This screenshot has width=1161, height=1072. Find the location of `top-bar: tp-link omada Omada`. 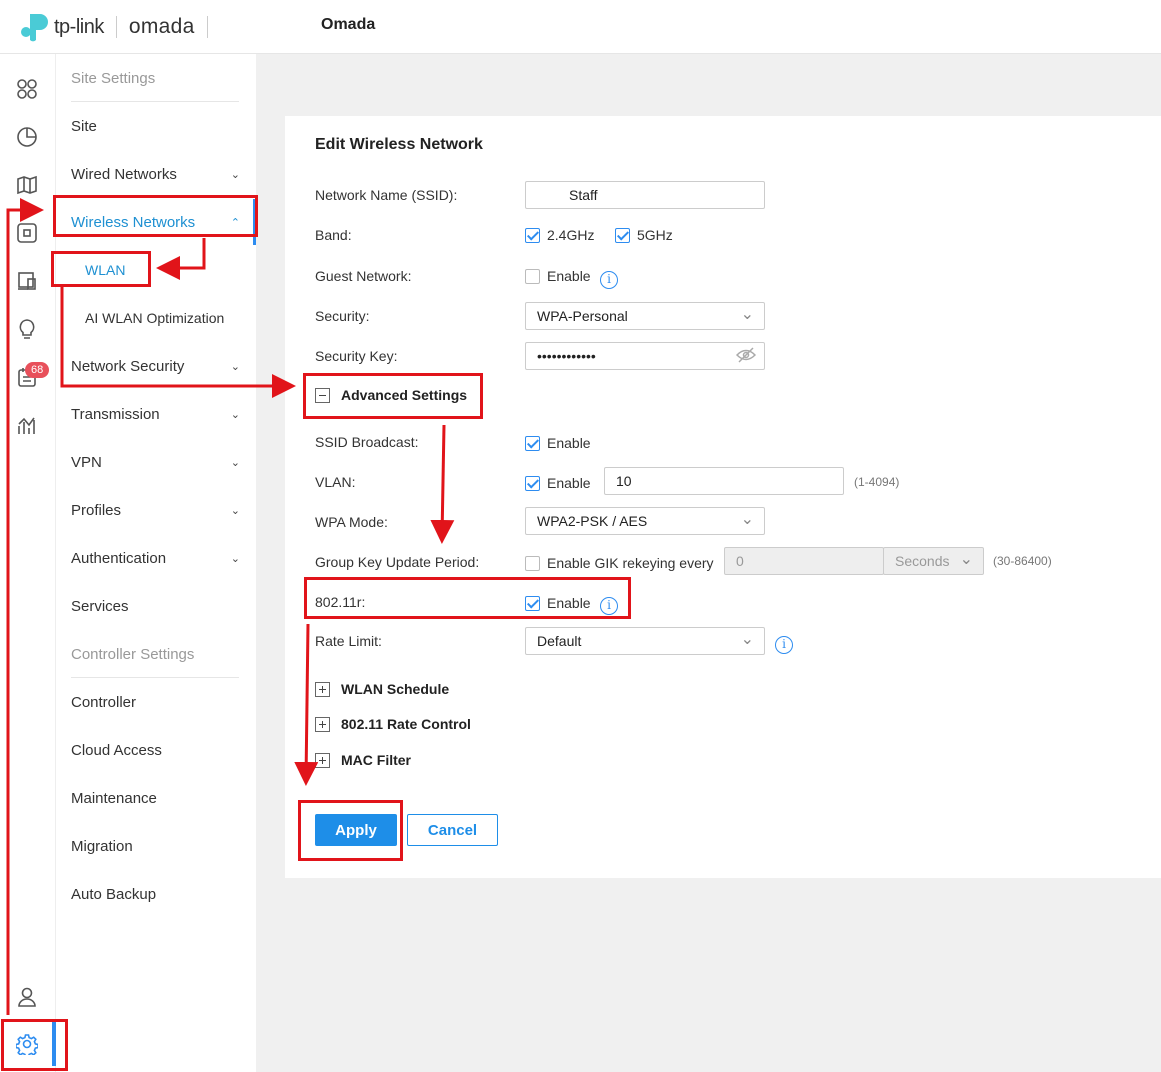

top-bar: tp-link omada Omada is located at coordinates (580, 27).